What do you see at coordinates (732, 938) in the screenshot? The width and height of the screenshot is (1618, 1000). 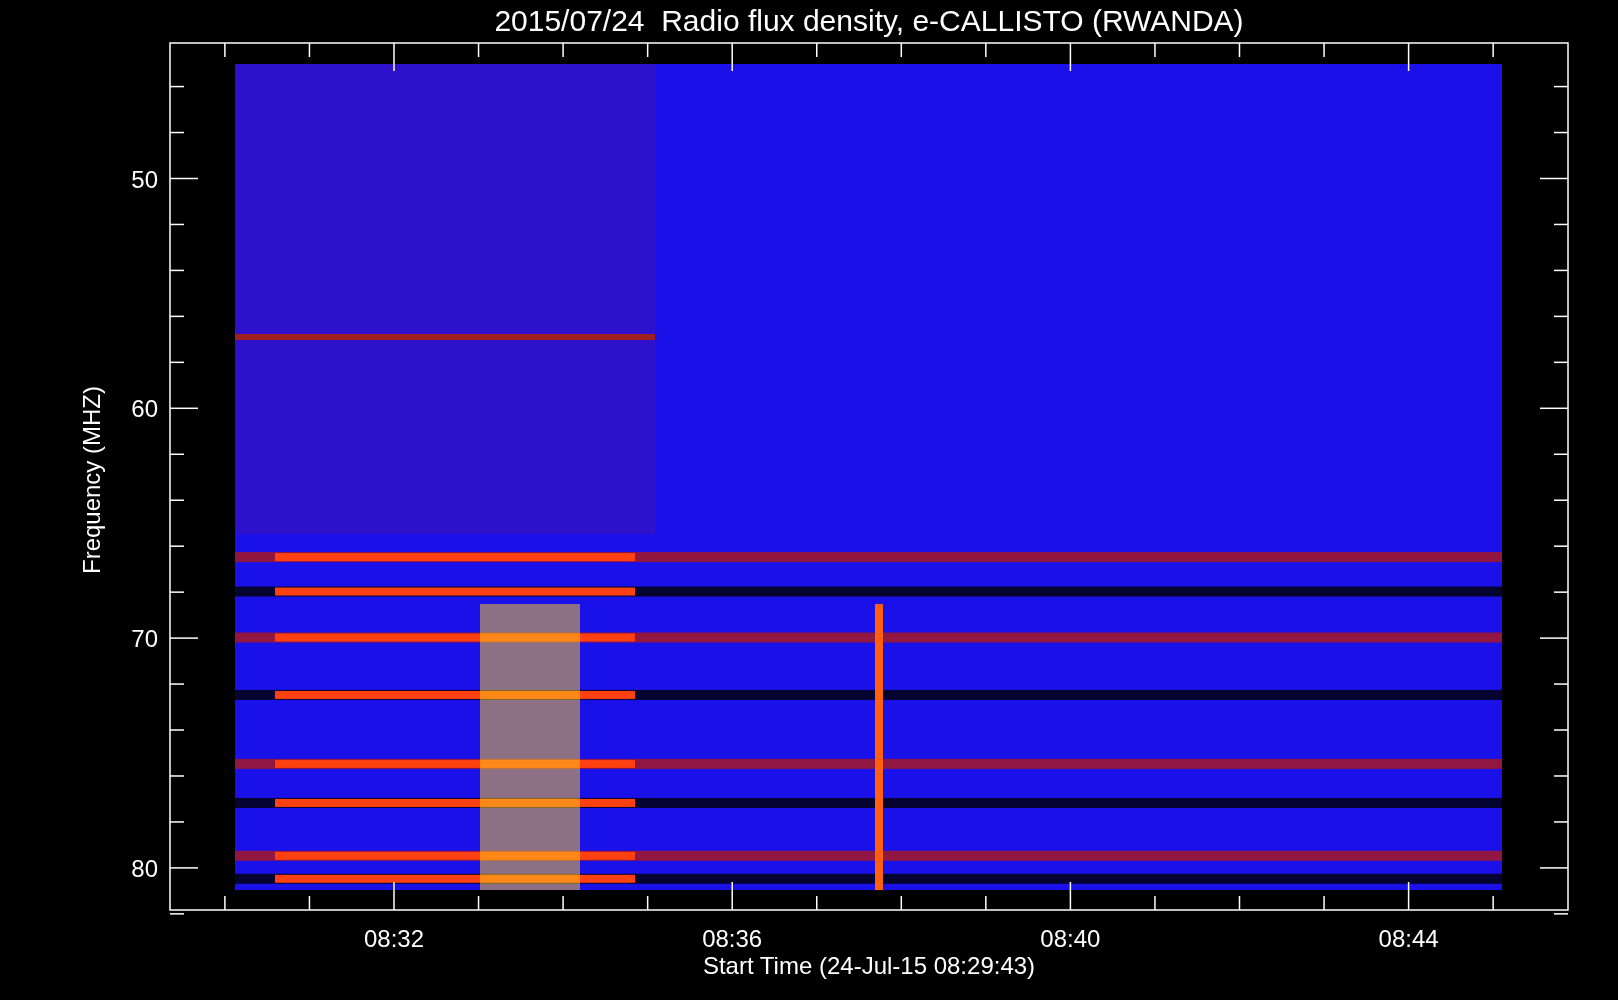 I see `x-tick-label: 08:36` at bounding box center [732, 938].